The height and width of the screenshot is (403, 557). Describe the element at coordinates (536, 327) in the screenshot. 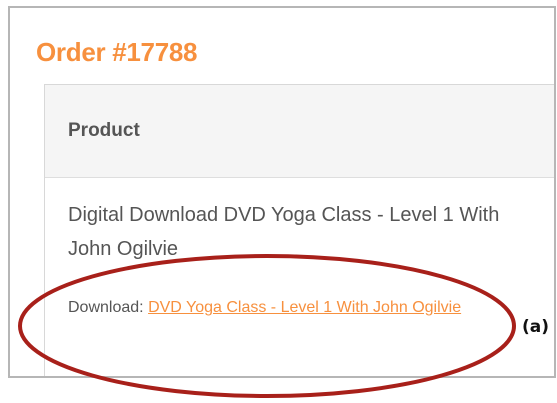

I see `annotation-label: (a)` at that location.